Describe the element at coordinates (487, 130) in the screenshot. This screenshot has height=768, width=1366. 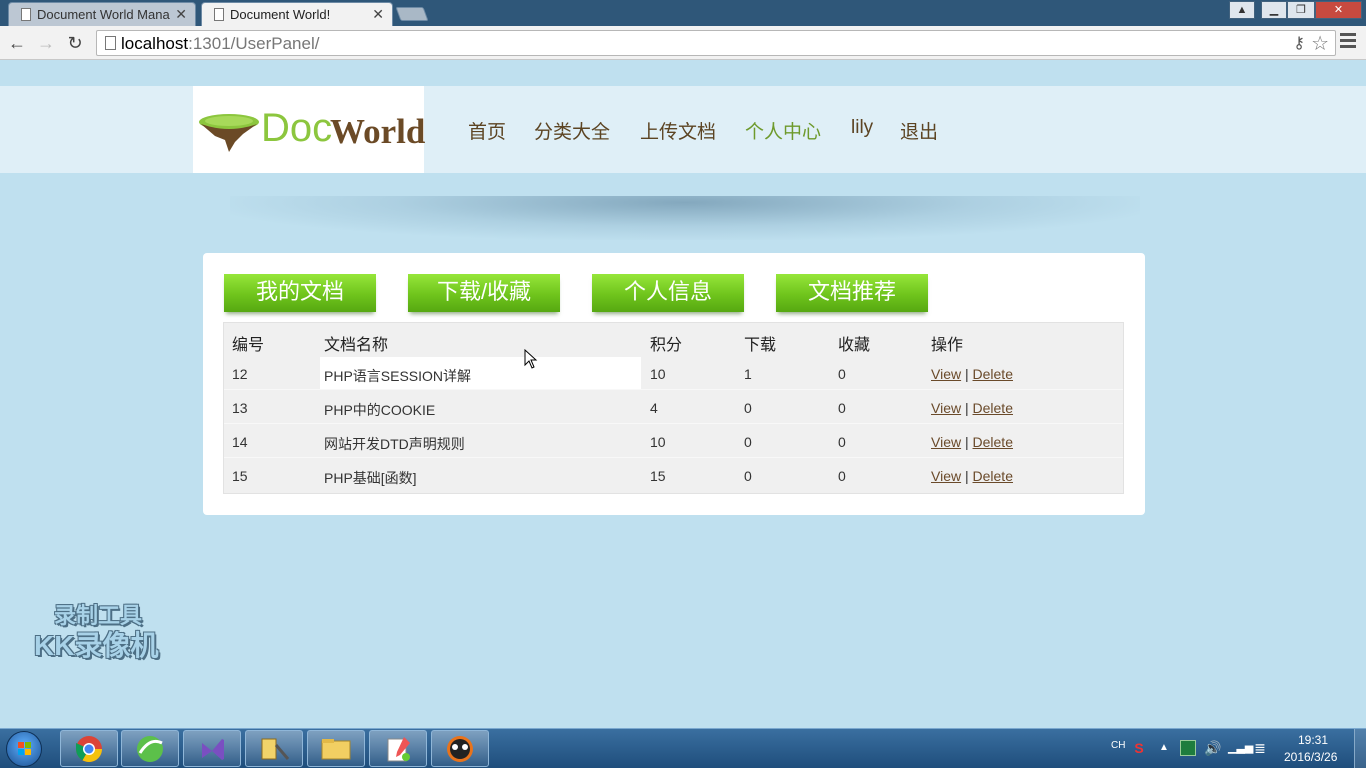
I see `nav-home: 首页` at that location.